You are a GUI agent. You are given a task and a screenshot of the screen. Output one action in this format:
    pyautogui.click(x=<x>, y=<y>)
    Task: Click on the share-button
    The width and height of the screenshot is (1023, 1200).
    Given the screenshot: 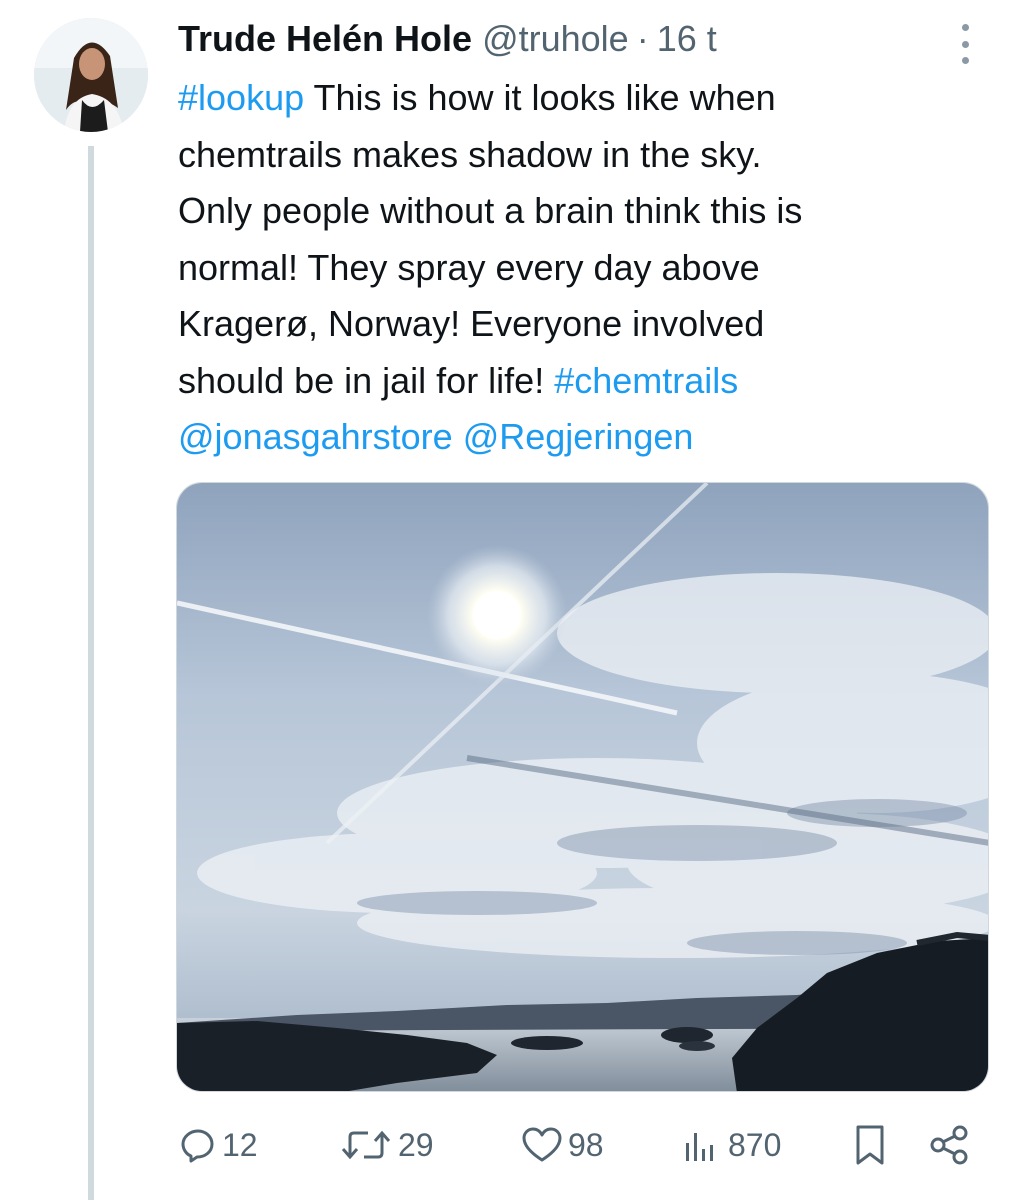 What is the action you would take?
    pyautogui.click(x=950, y=1145)
    